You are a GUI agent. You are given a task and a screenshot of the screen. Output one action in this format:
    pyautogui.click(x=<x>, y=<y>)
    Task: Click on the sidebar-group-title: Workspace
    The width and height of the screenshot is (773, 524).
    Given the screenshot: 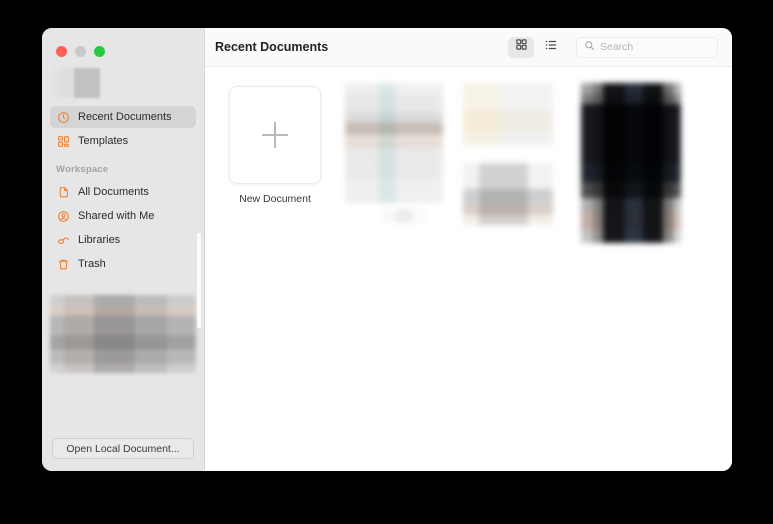 What is the action you would take?
    pyautogui.click(x=82, y=169)
    